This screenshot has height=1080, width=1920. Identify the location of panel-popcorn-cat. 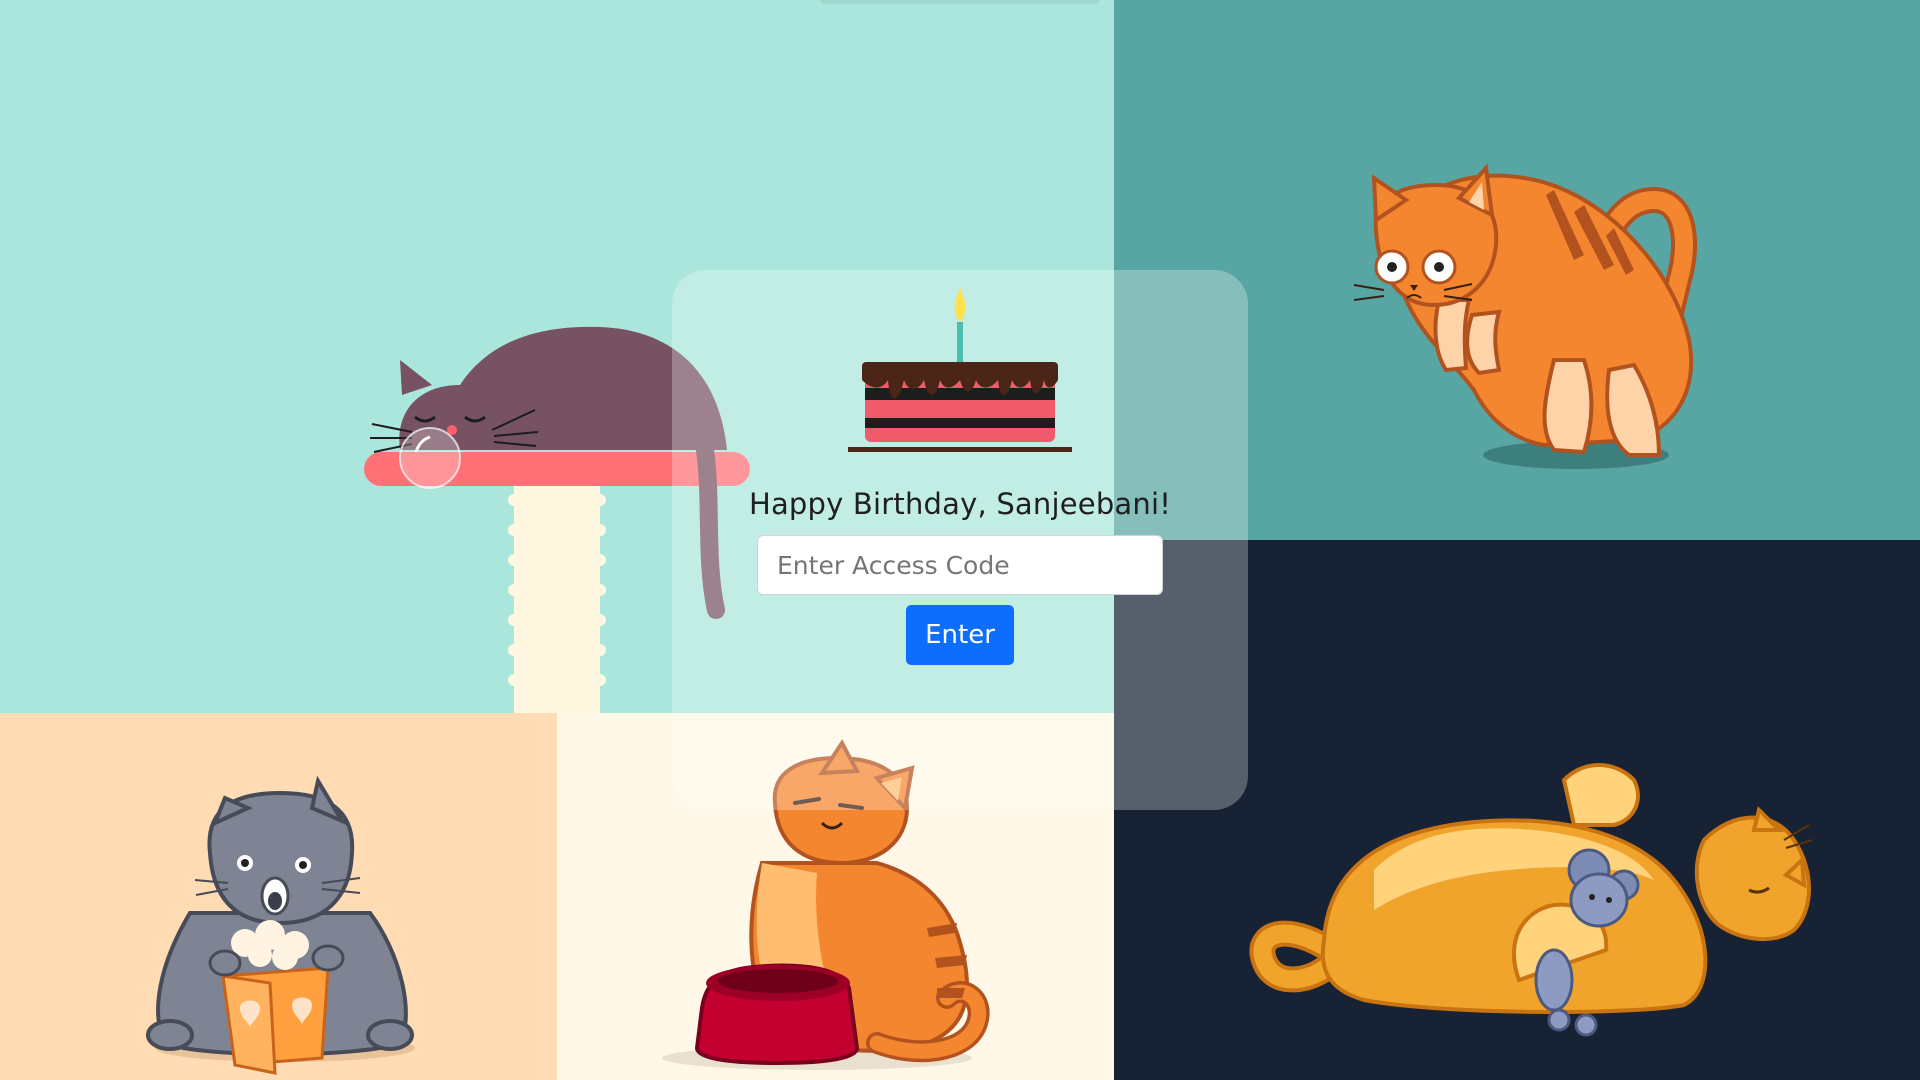
(278, 896).